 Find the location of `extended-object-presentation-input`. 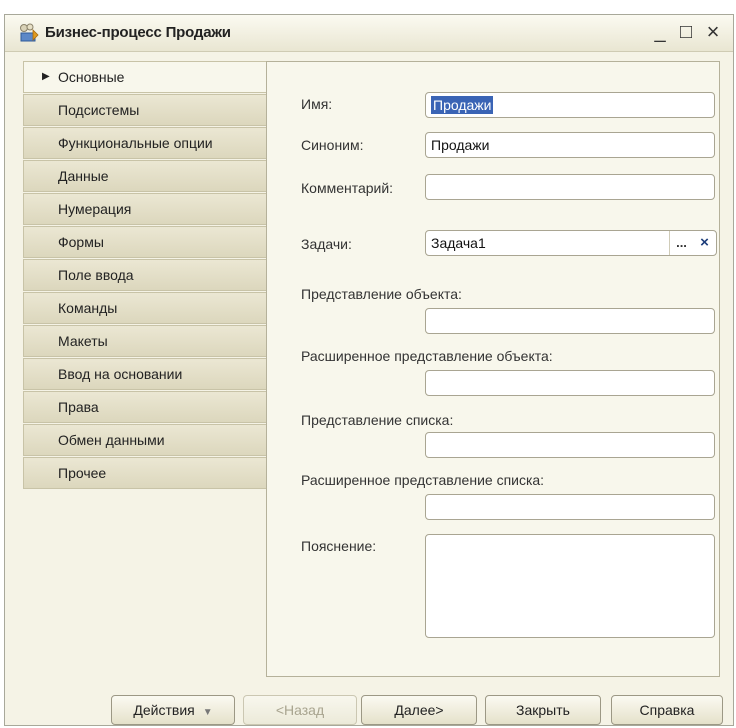

extended-object-presentation-input is located at coordinates (570, 383).